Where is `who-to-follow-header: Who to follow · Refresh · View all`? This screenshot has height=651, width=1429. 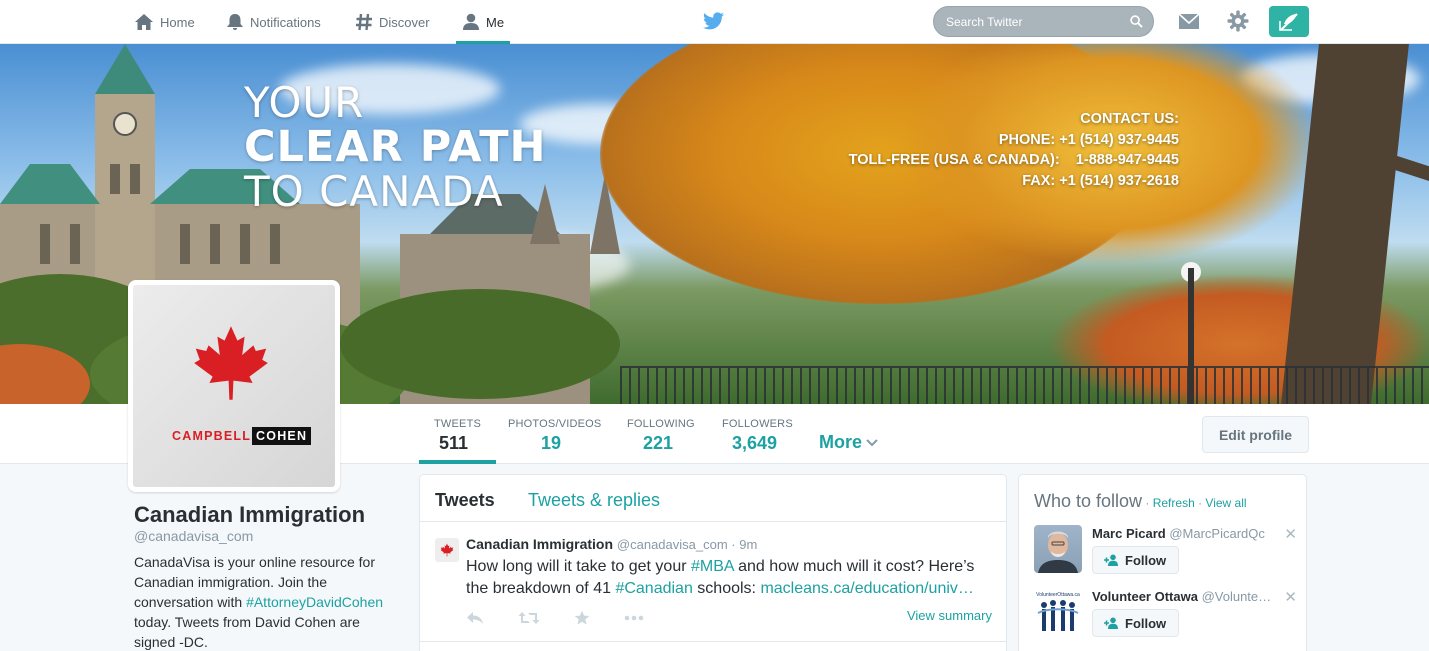 who-to-follow-header: Who to follow · Refresh · View all is located at coordinates (1140, 501).